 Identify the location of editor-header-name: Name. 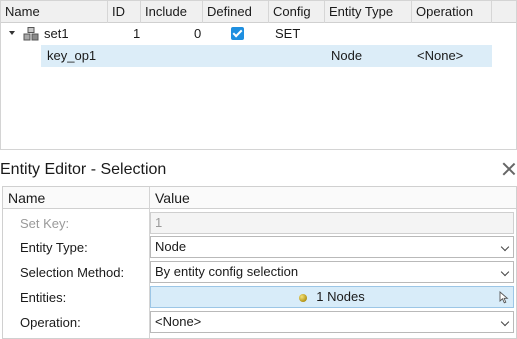
(27, 198).